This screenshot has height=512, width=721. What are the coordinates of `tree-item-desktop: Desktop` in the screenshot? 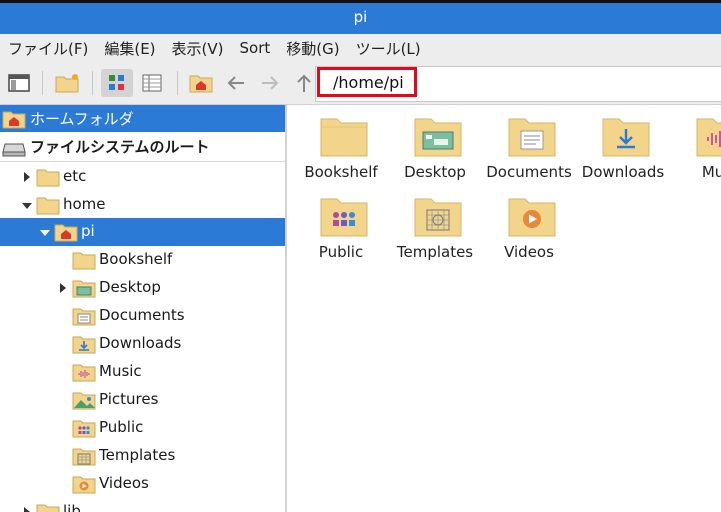 It's located at (142, 288).